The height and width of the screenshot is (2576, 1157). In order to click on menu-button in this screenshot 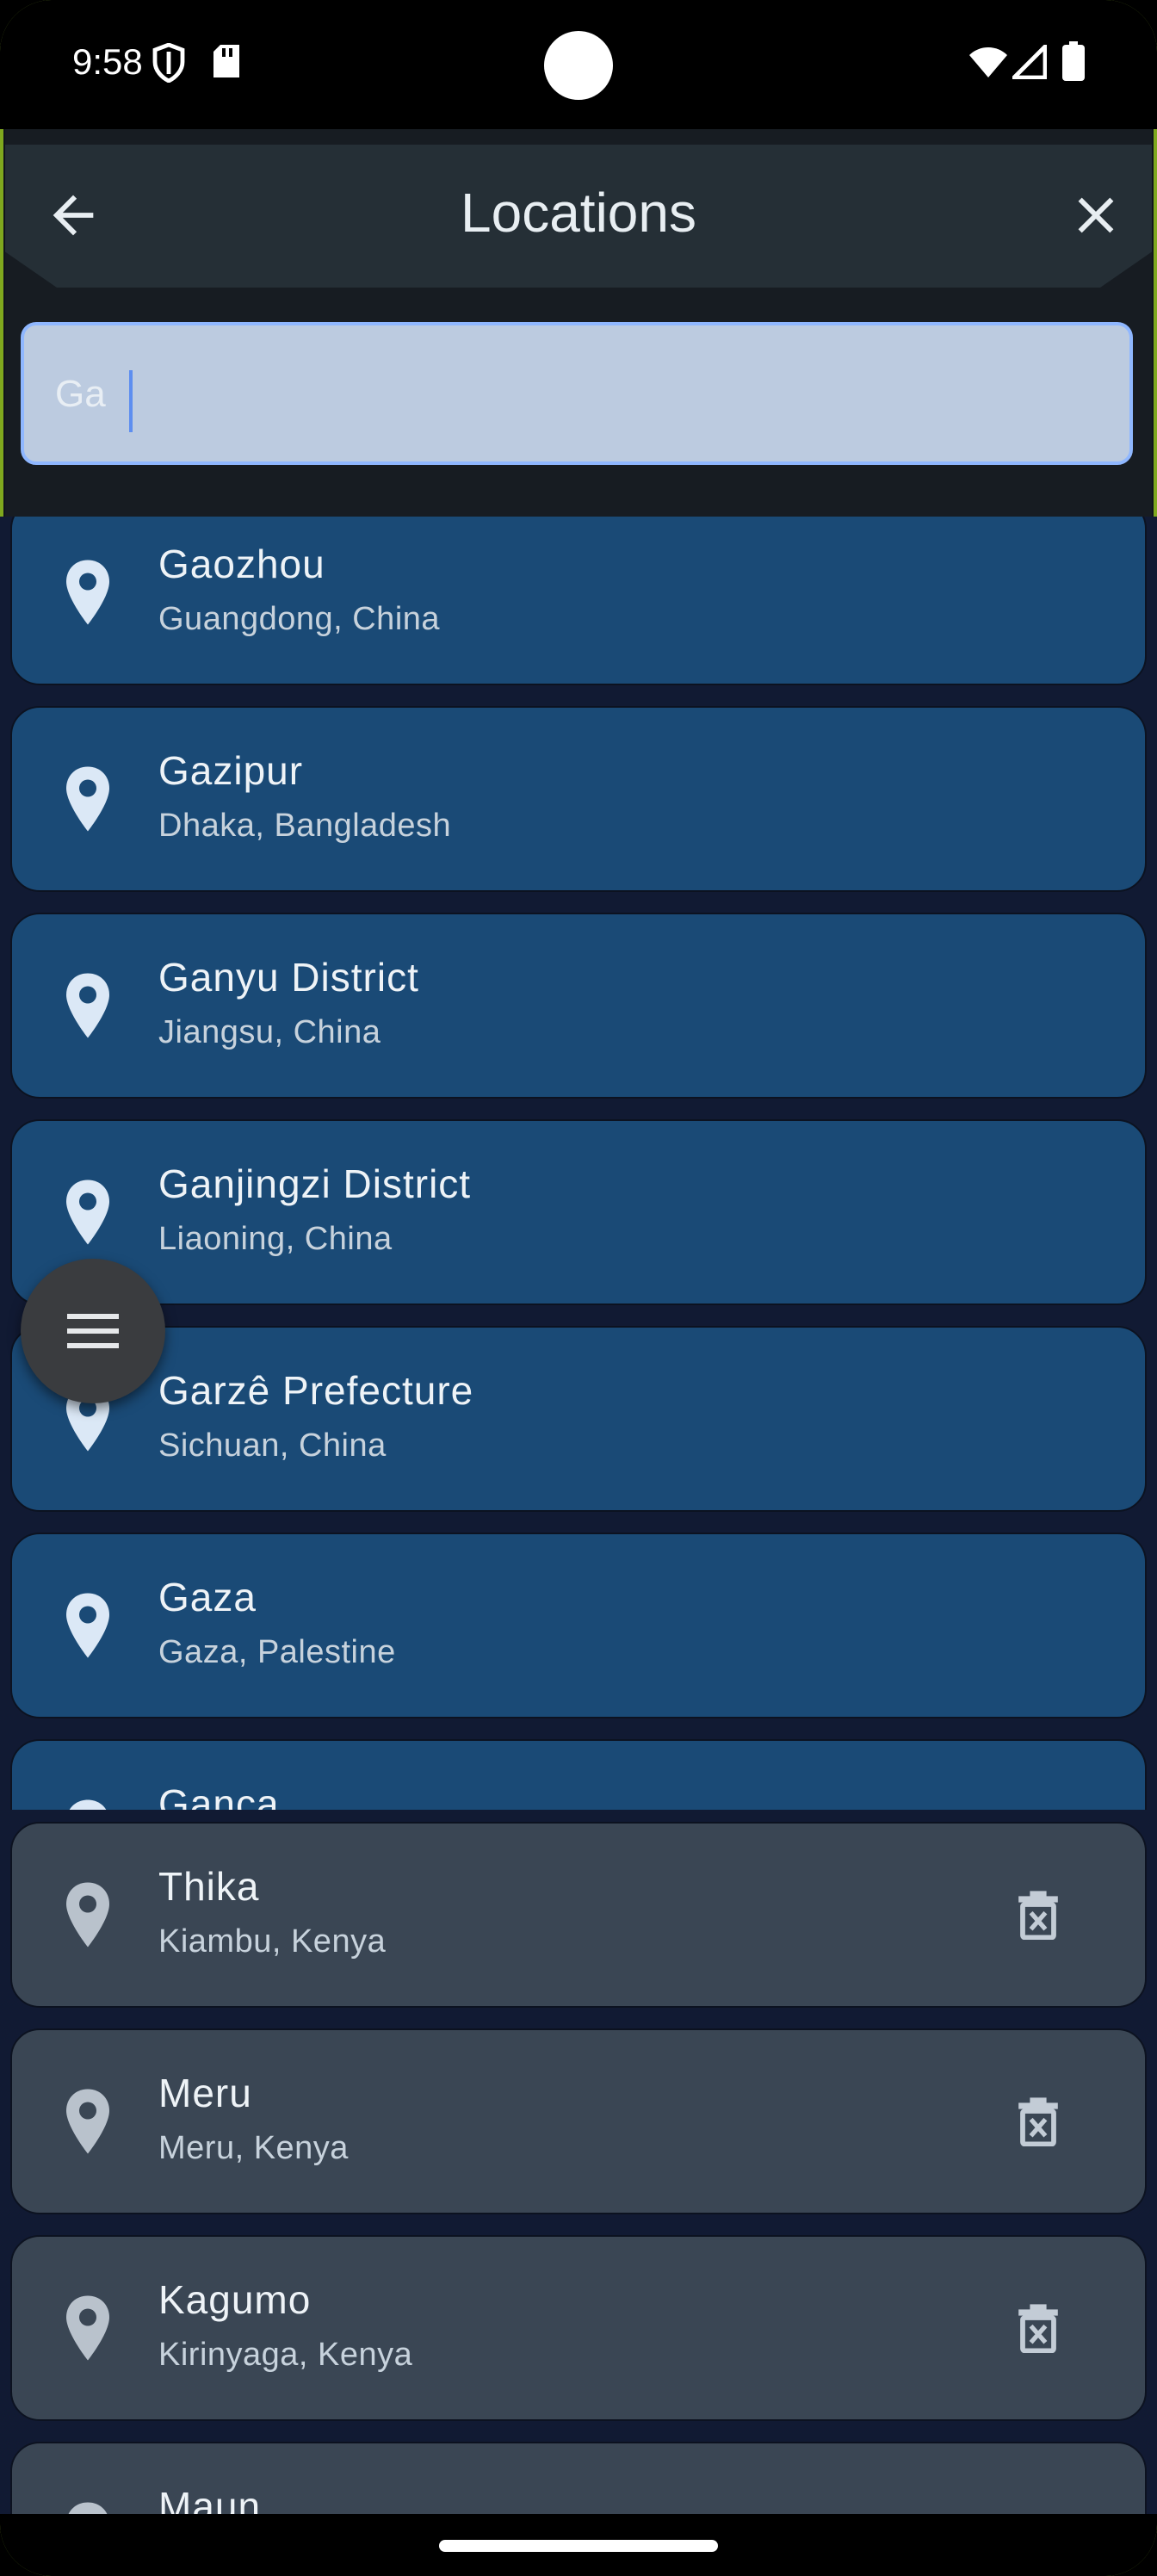, I will do `click(93, 1331)`.